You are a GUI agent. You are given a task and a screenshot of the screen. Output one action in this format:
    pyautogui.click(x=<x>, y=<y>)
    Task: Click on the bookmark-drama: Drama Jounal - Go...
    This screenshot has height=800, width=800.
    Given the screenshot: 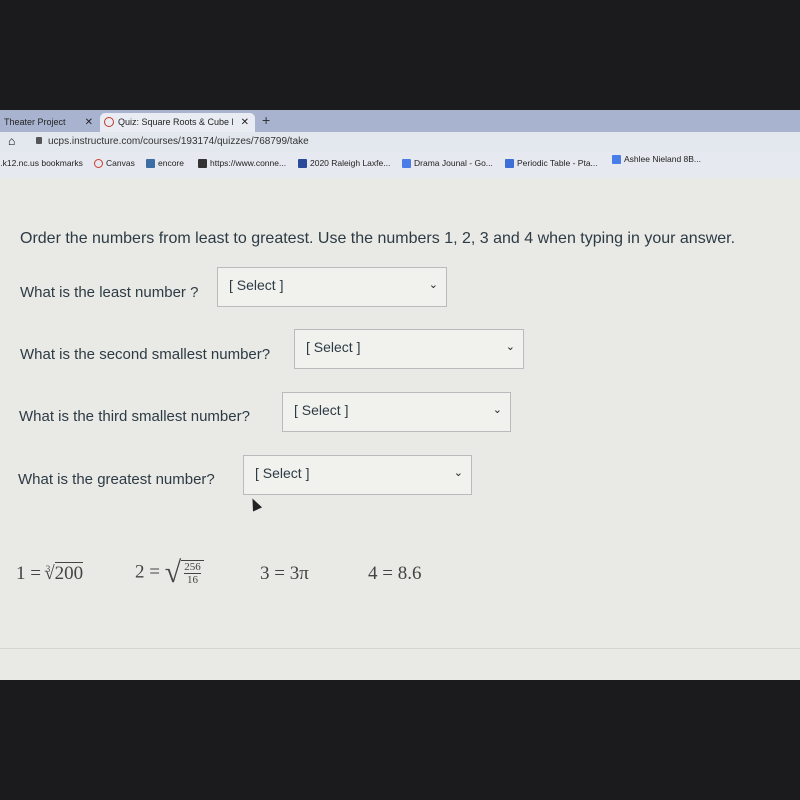 What is the action you would take?
    pyautogui.click(x=447, y=163)
    